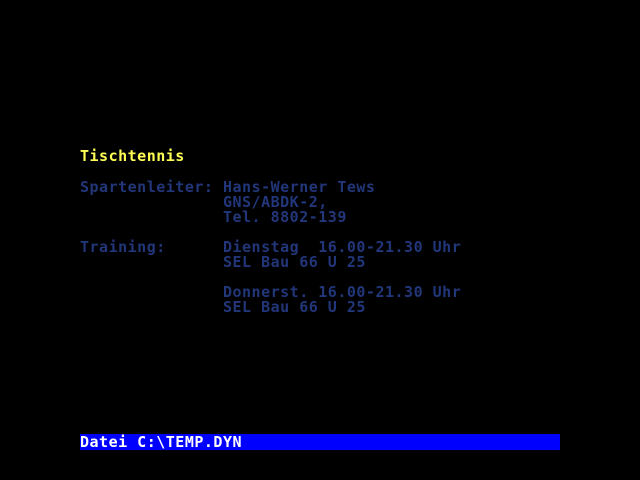 This screenshot has height=480, width=640. I want to click on contact-line-phone: Tel. 8802-139, so click(213, 217).